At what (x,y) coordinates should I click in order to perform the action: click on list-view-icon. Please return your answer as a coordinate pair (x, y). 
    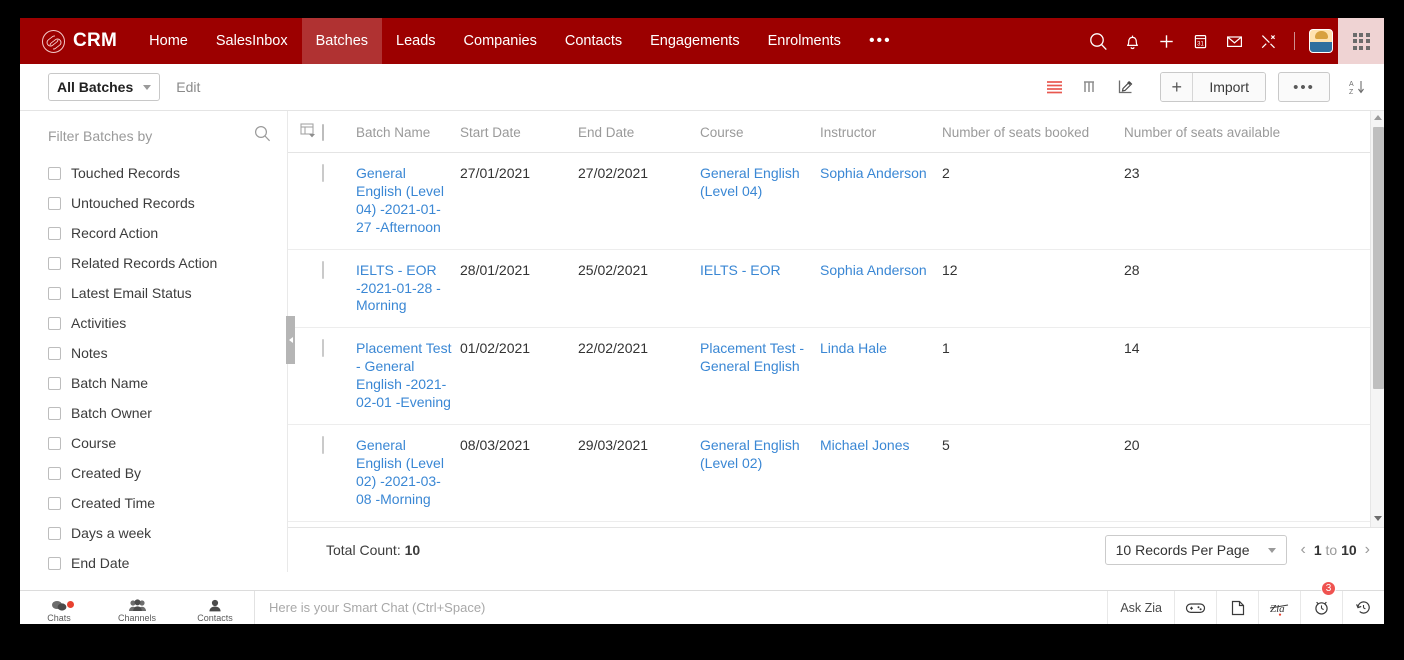
    Looking at the image, I should click on (1054, 87).